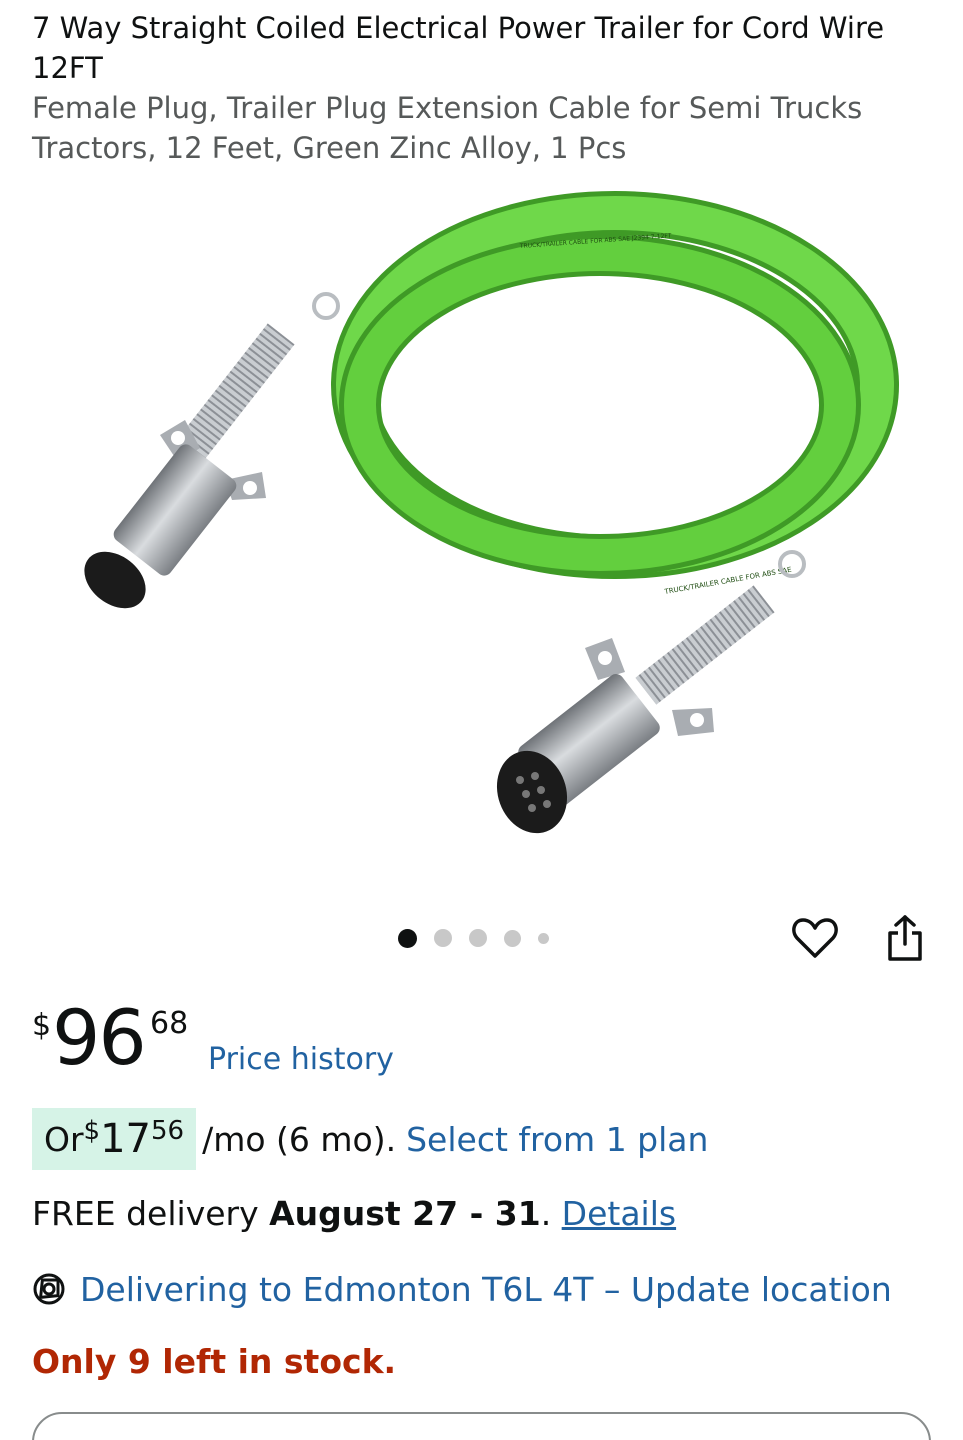  What do you see at coordinates (212, 450) in the screenshot?
I see `left-plug` at bounding box center [212, 450].